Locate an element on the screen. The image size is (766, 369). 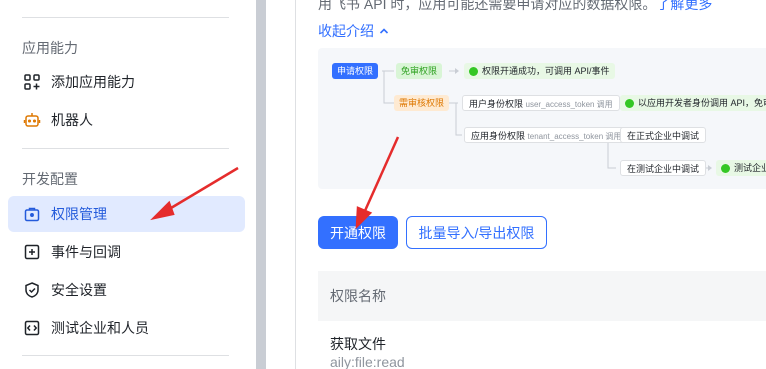
sidebar-item-label: 机器人 is located at coordinates (72, 120).